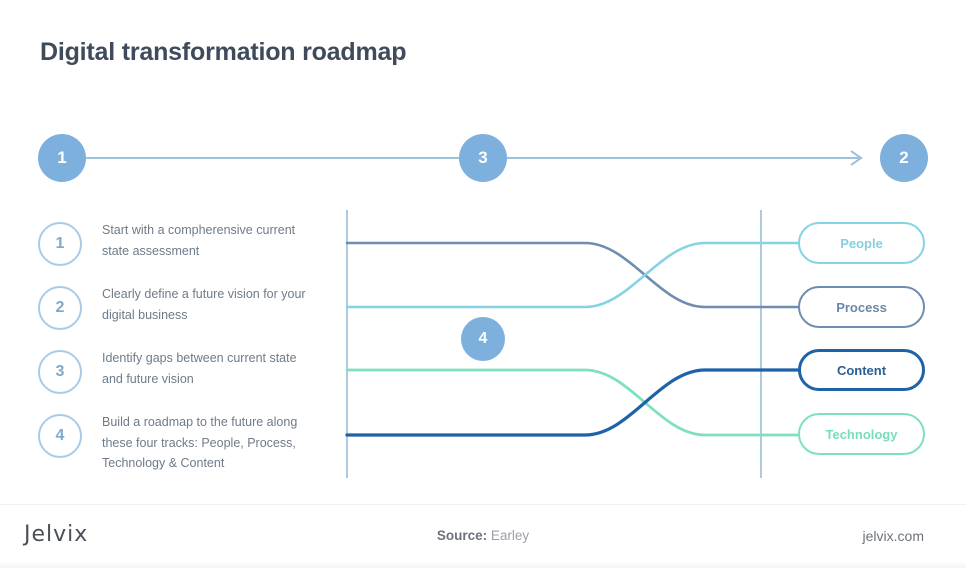 This screenshot has height=568, width=966. I want to click on footer-divider, so click(483, 504).